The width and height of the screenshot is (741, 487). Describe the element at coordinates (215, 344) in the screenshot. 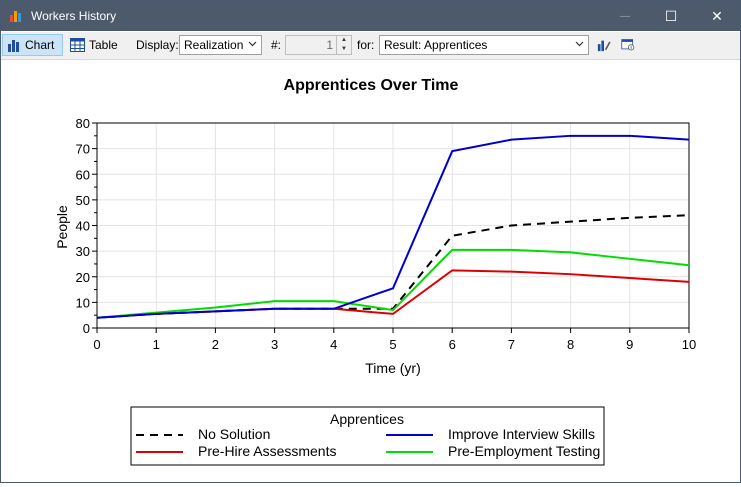

I see `x-tick-label: 2` at that location.